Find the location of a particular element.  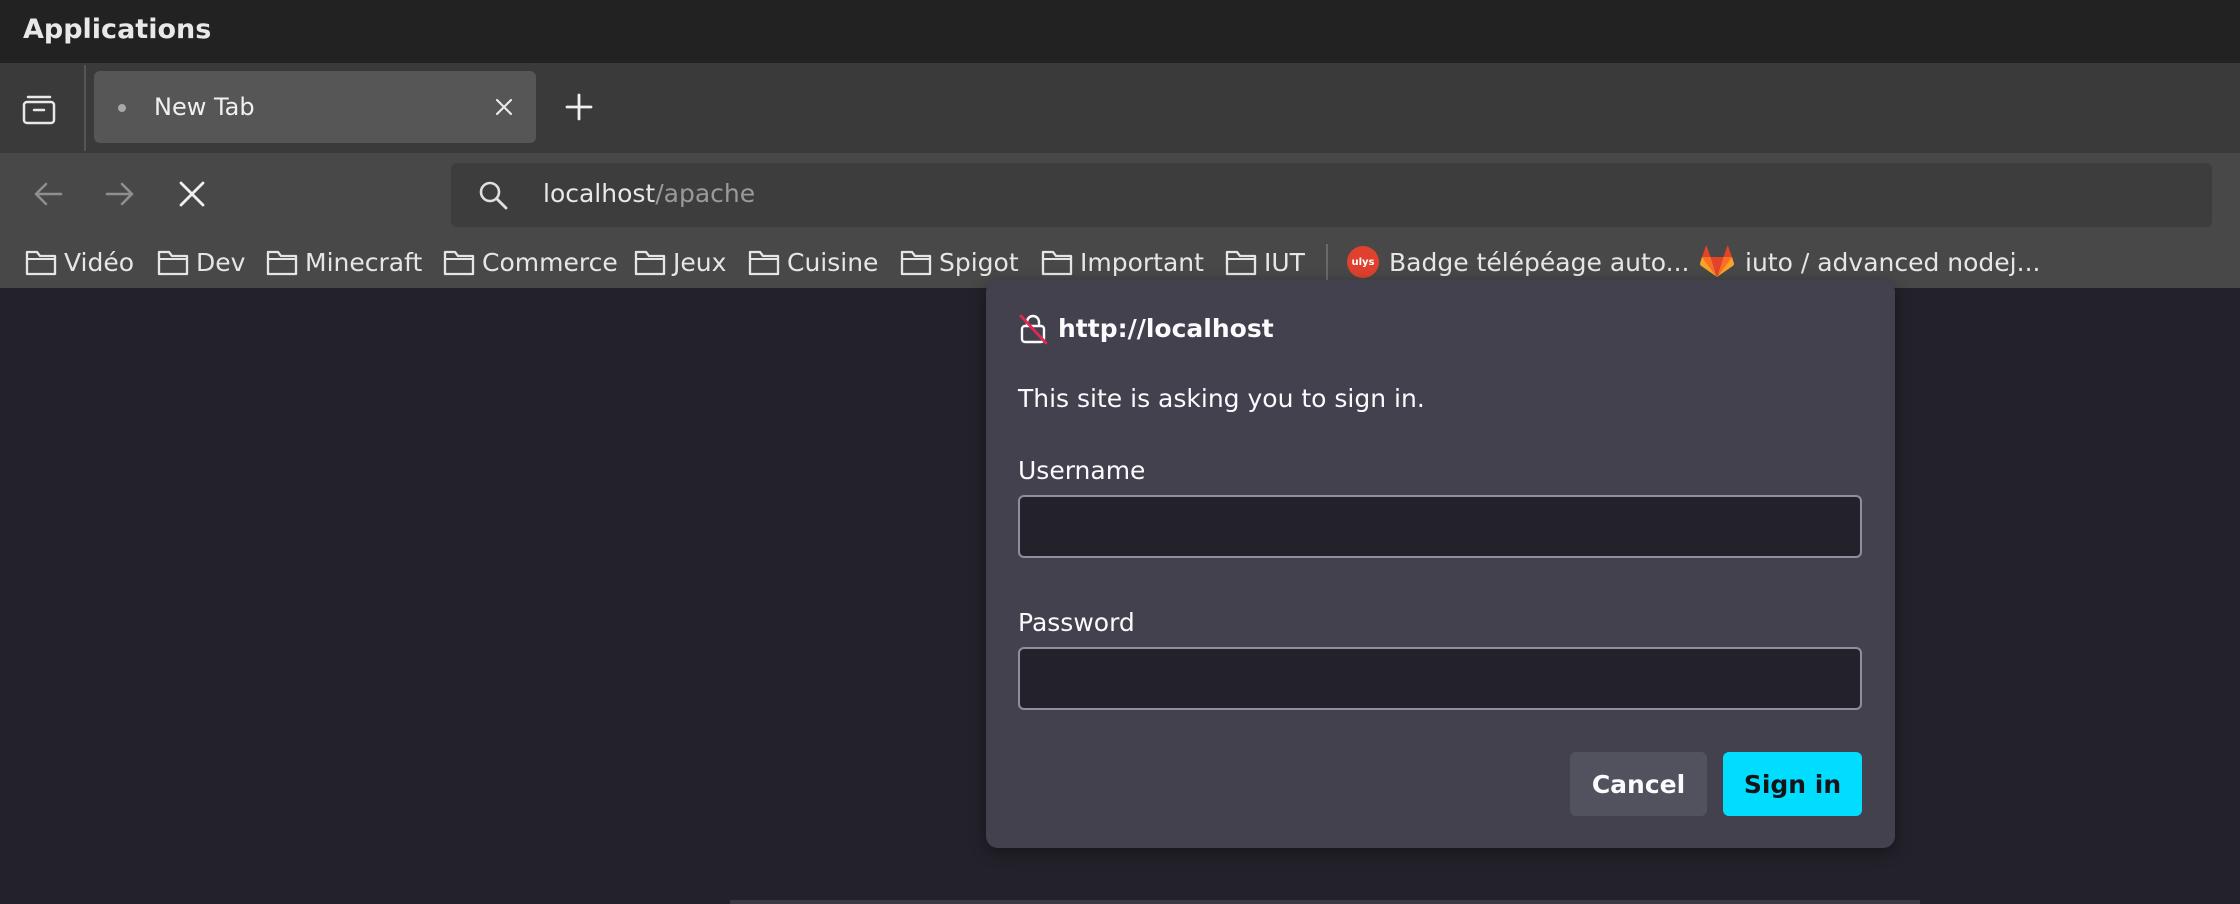

forward-arrow-icon is located at coordinates (120, 194).